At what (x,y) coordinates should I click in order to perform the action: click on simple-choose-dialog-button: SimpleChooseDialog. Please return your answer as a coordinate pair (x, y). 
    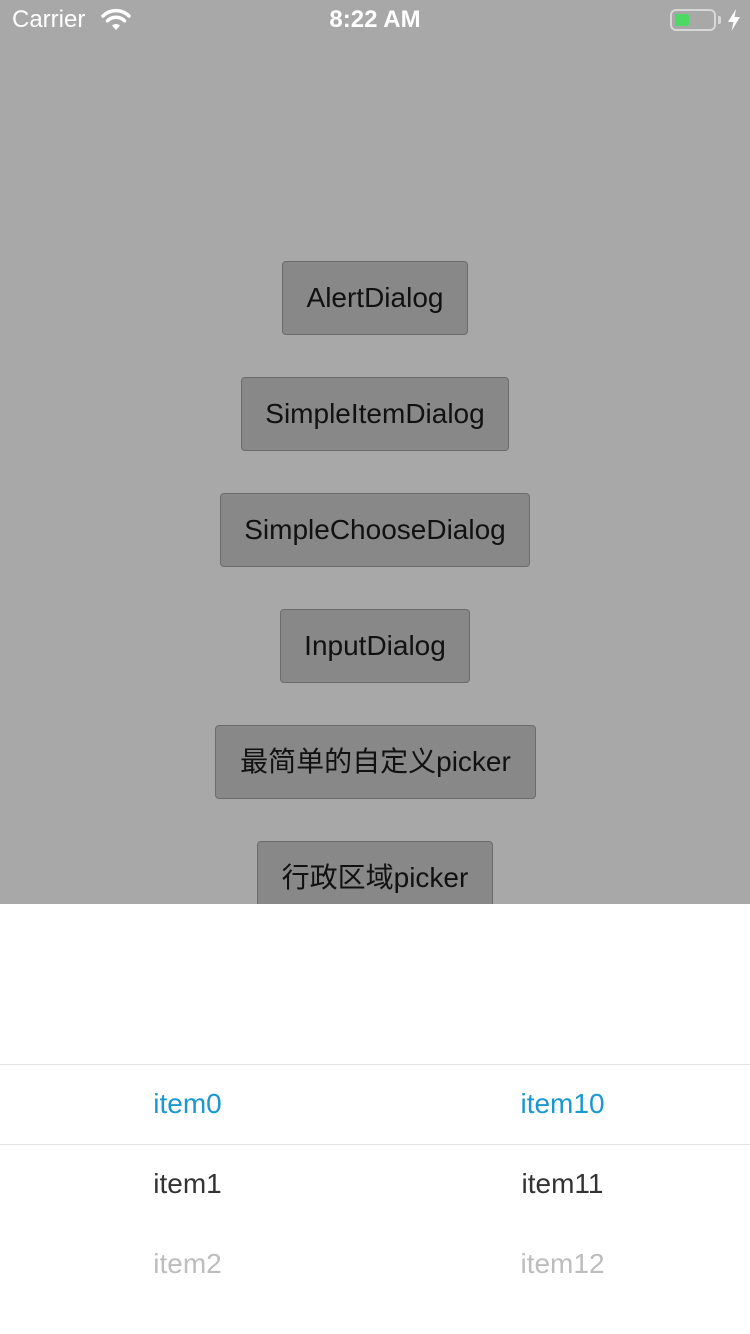
    Looking at the image, I should click on (375, 530).